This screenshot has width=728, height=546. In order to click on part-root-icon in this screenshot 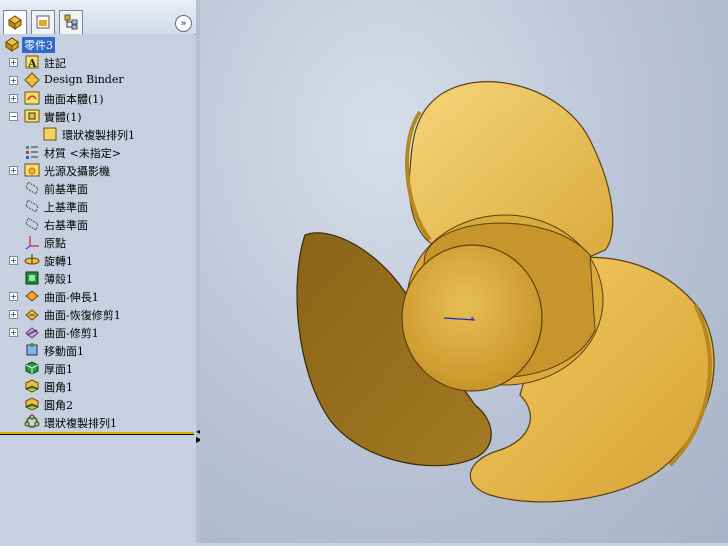, I will do `click(12, 44)`.